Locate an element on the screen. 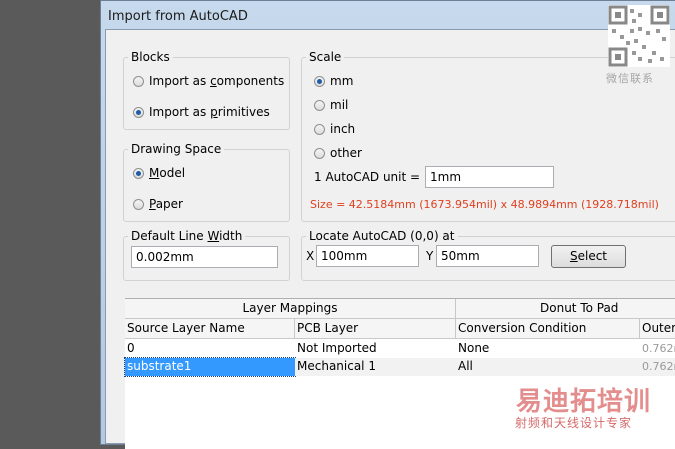 The height and width of the screenshot is (449, 675). radio-other: other is located at coordinates (338, 153).